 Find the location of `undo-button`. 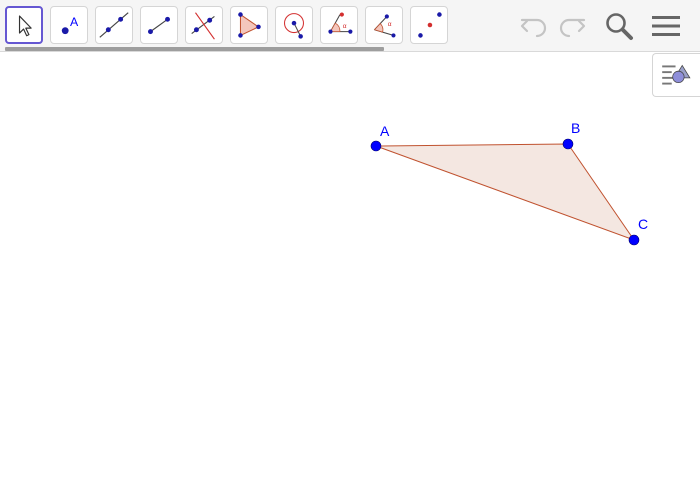

undo-button is located at coordinates (534, 26).